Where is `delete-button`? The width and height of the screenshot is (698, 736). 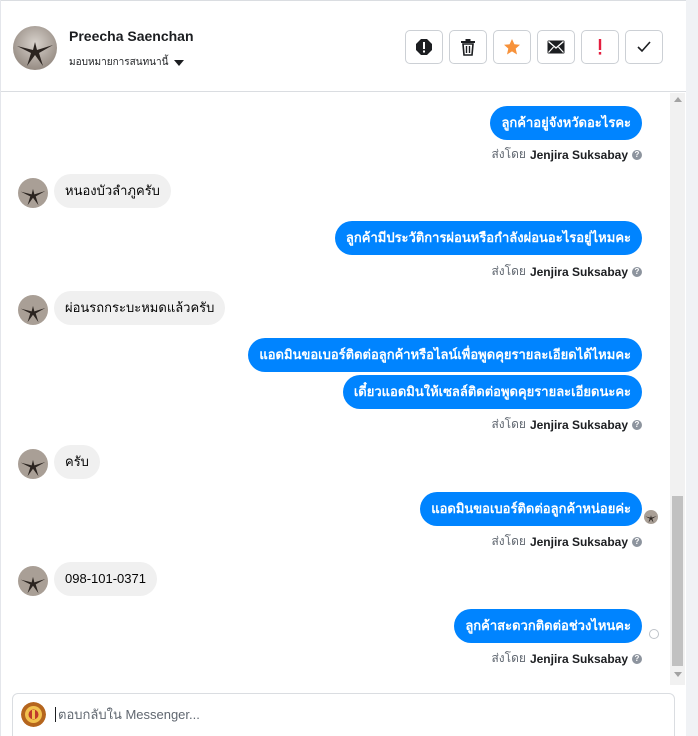 delete-button is located at coordinates (468, 47).